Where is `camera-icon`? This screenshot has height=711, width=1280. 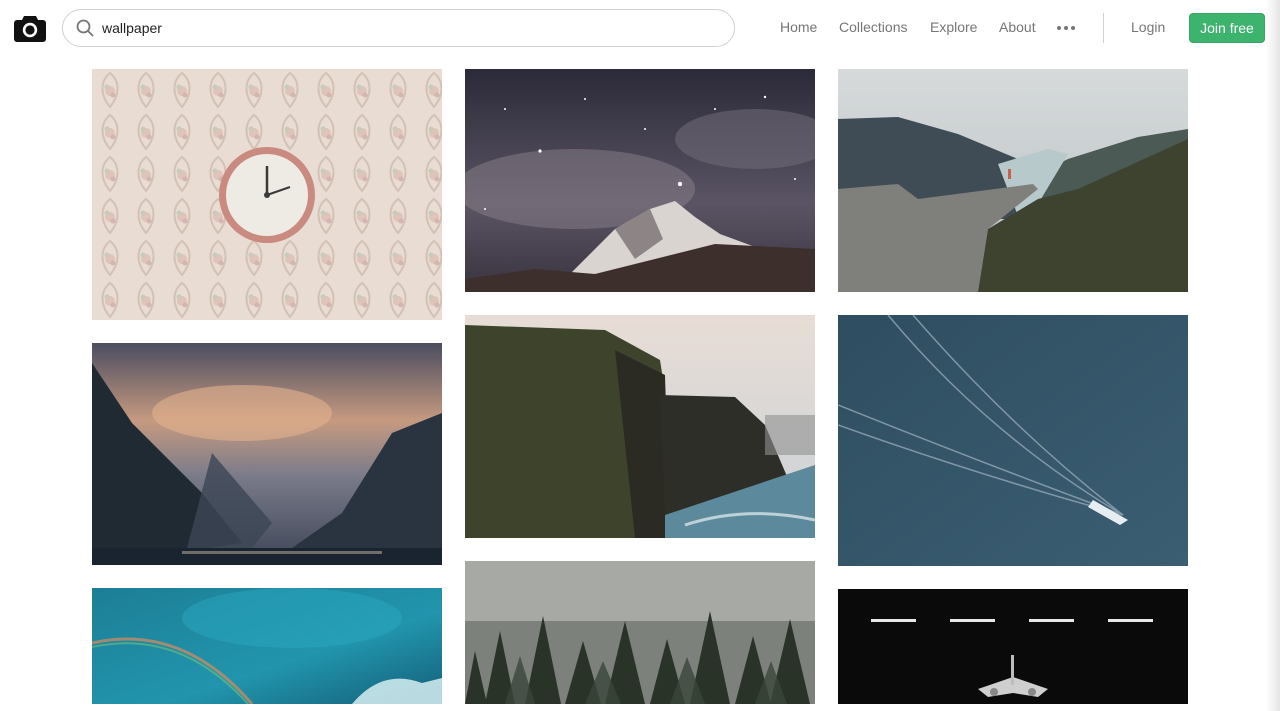
camera-icon is located at coordinates (30, 28).